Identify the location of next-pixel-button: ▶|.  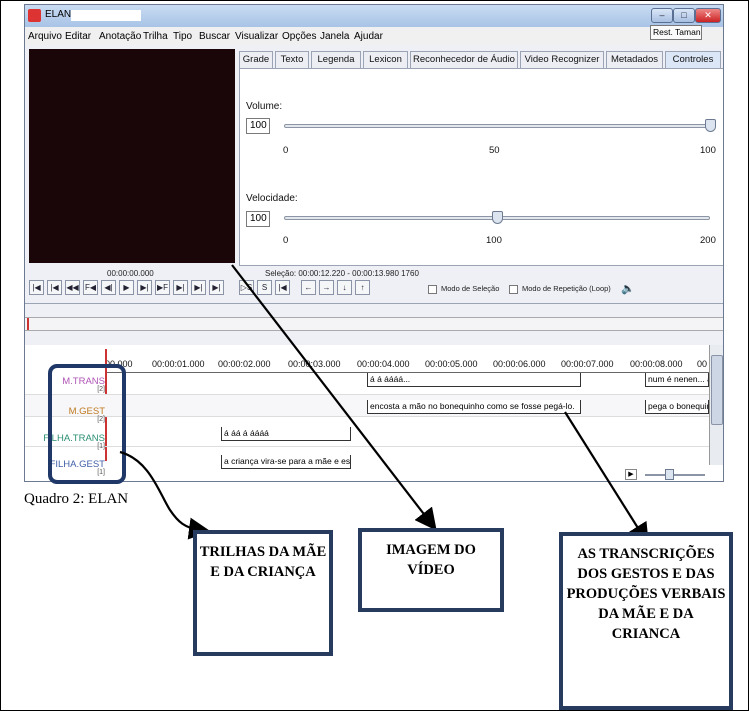
(144, 287).